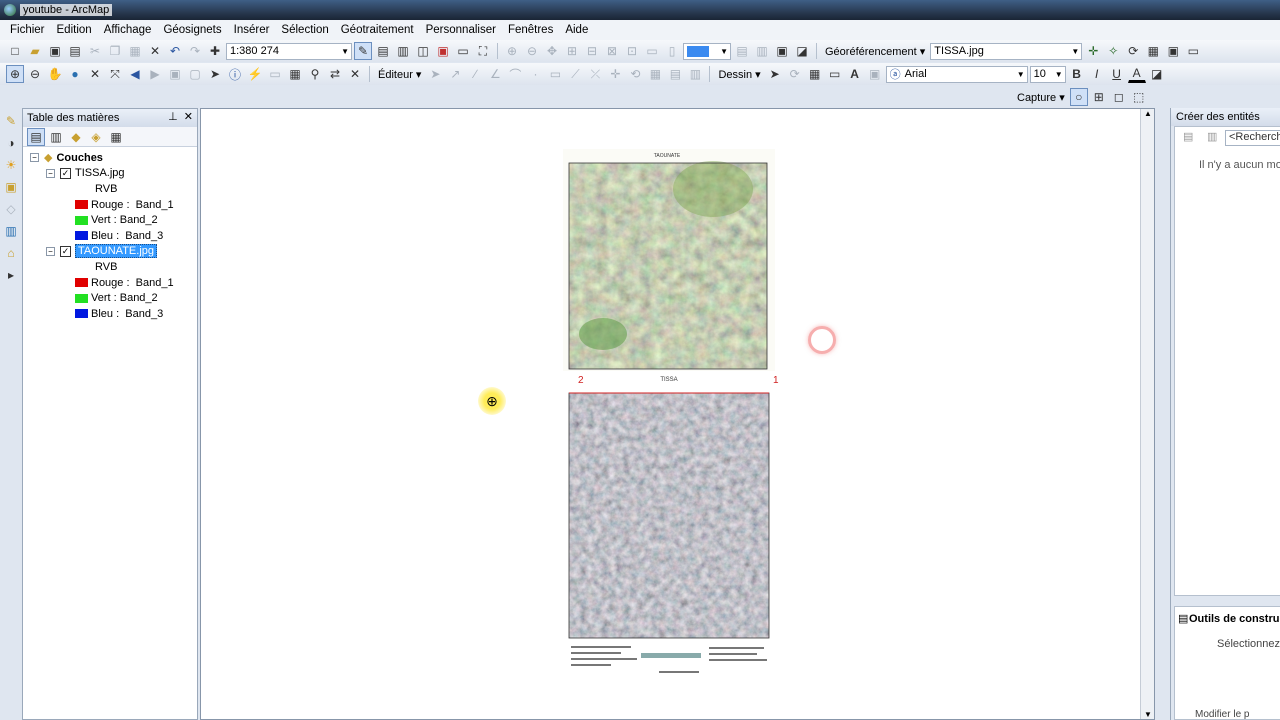  Describe the element at coordinates (11, 121) in the screenshot. I see `editor-tool-icon: ✎` at that location.